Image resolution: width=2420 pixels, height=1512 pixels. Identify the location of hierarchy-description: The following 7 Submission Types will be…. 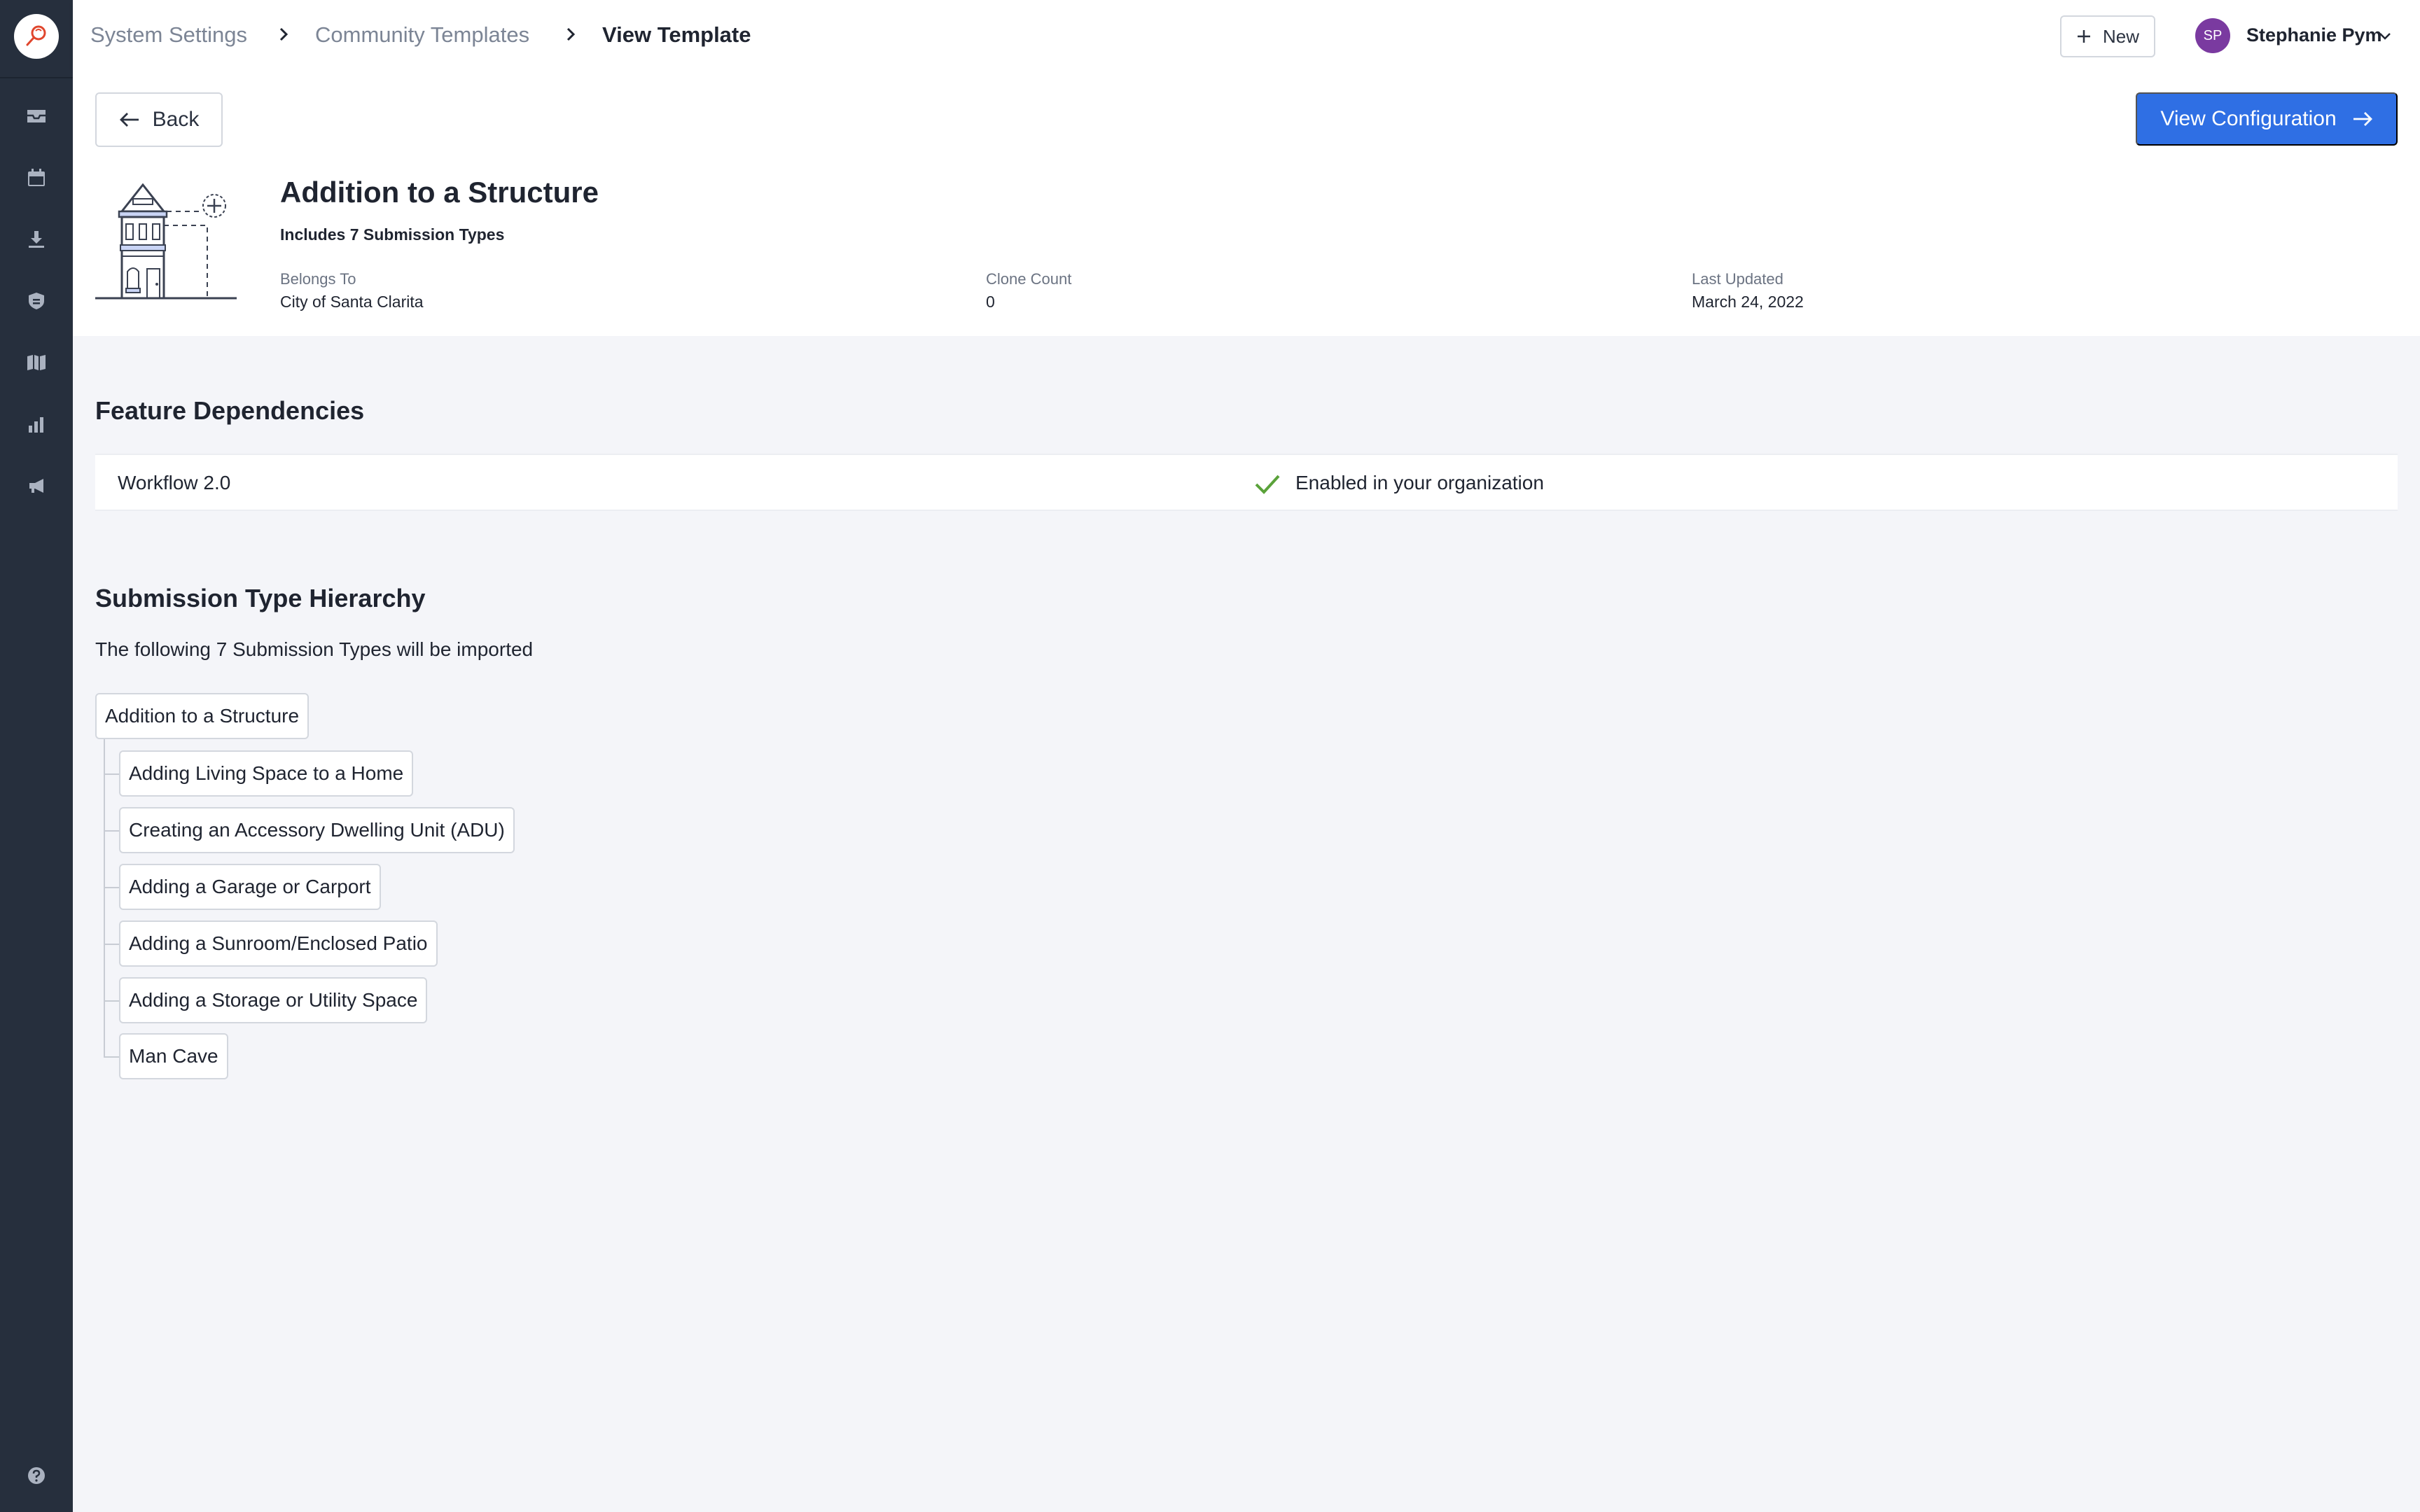
(314, 649).